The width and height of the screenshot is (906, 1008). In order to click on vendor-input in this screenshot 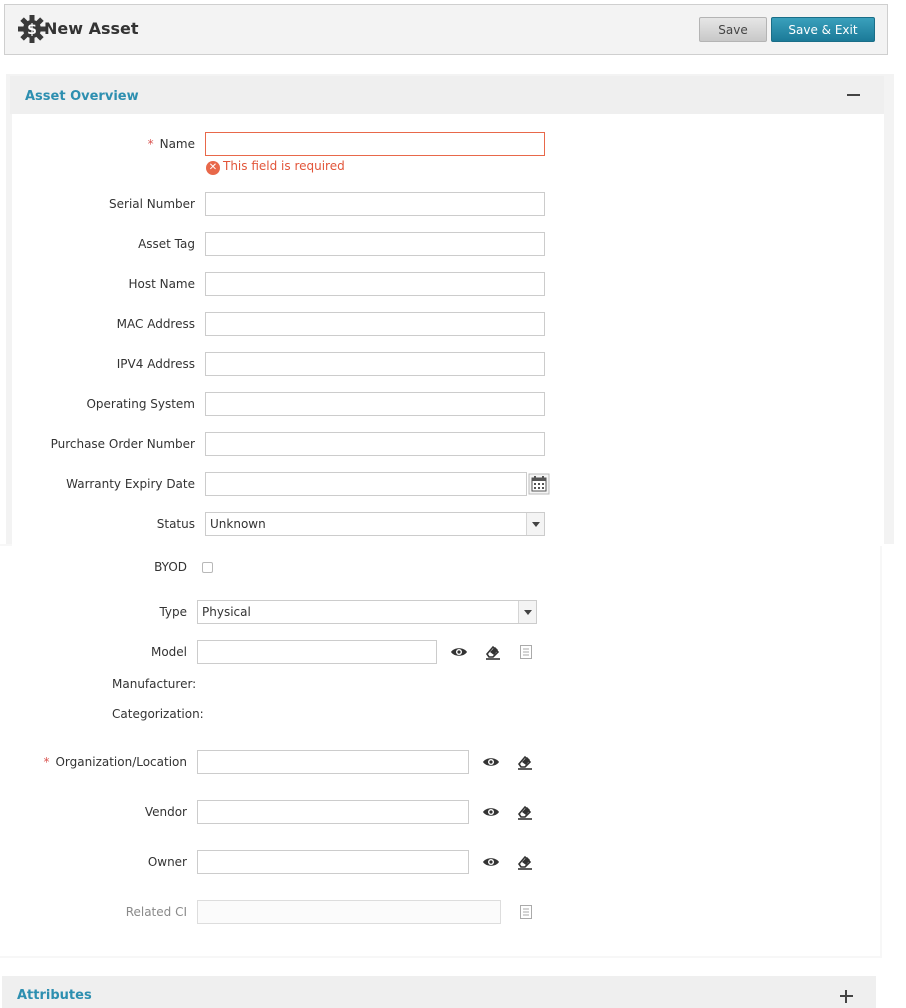, I will do `click(333, 812)`.